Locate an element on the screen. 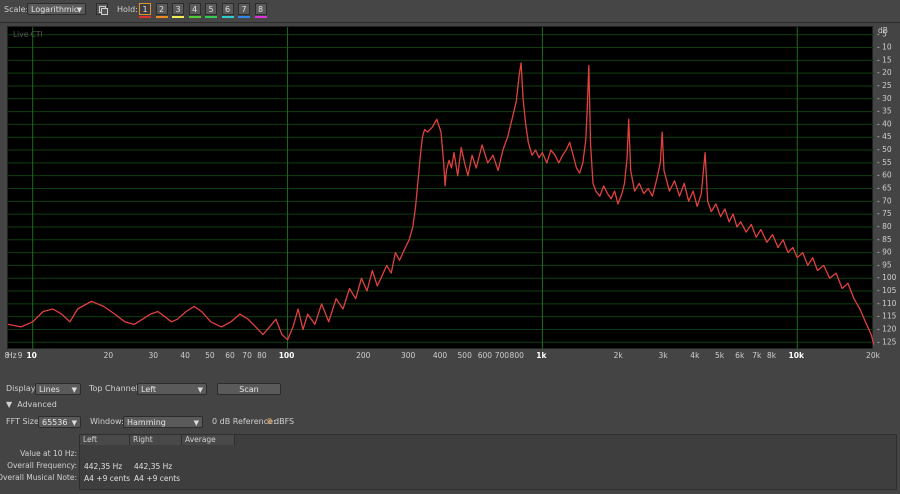 The image size is (900, 494). hold-label: Hold: is located at coordinates (127, 9).